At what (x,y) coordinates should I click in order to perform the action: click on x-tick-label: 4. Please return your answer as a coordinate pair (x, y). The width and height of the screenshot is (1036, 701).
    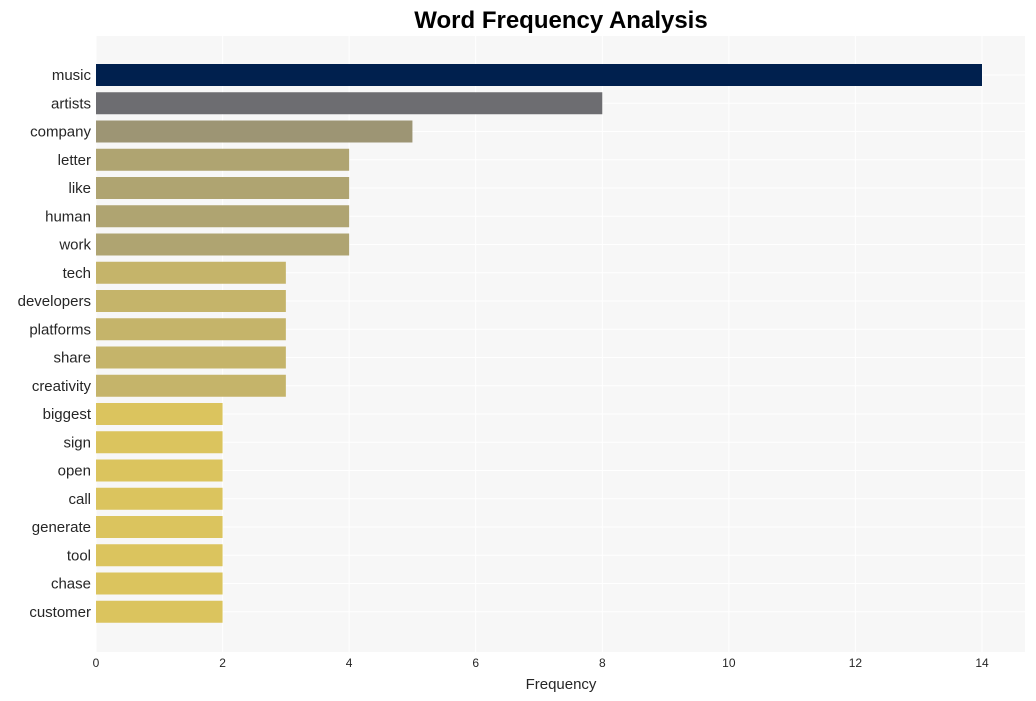
    Looking at the image, I should click on (349, 663).